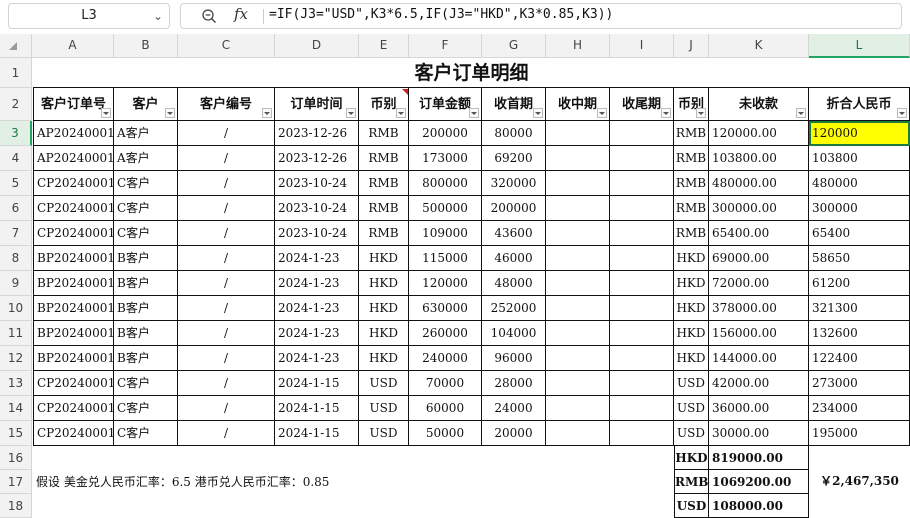  I want to click on column-header-k: K, so click(759, 46).